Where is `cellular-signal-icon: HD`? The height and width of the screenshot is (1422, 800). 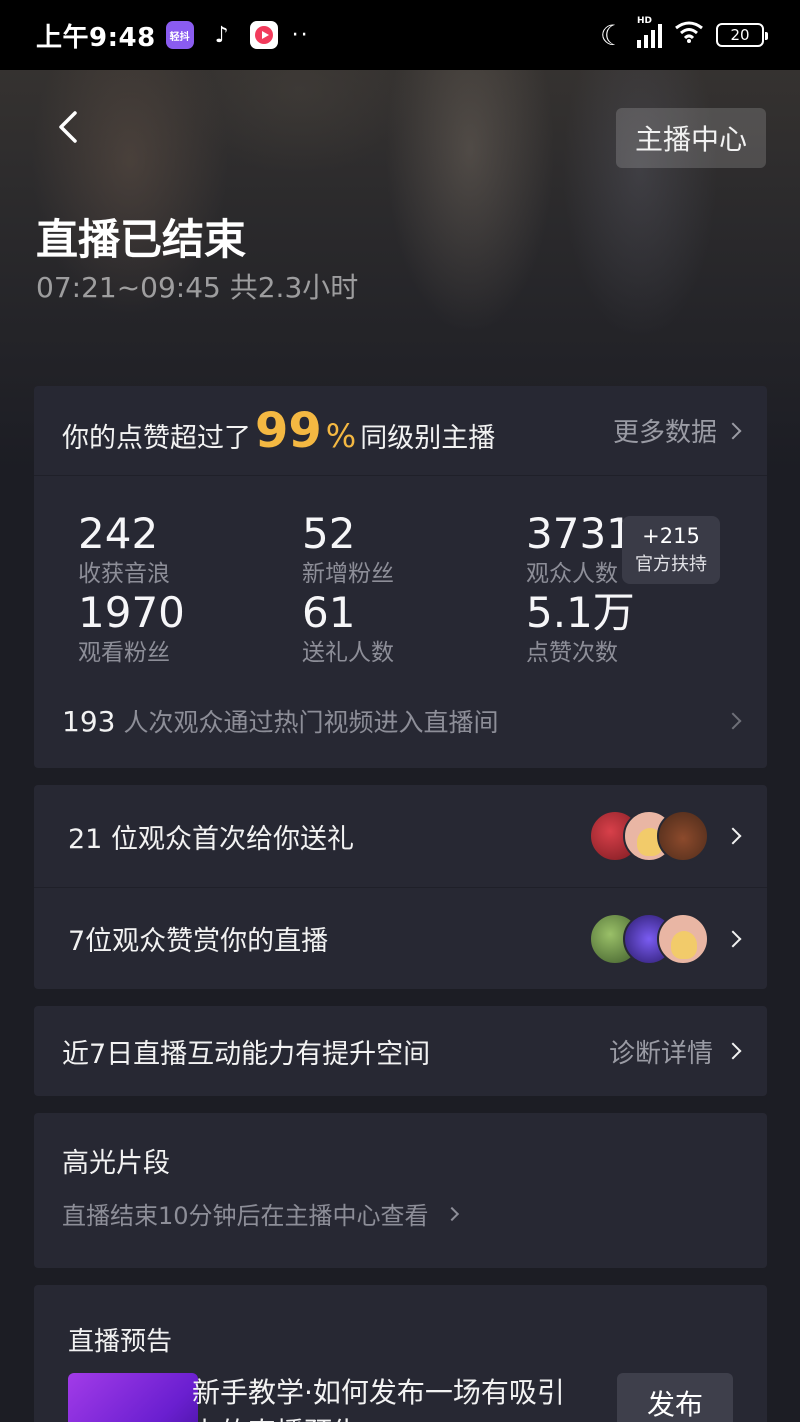
cellular-signal-icon: HD is located at coordinates (649, 32).